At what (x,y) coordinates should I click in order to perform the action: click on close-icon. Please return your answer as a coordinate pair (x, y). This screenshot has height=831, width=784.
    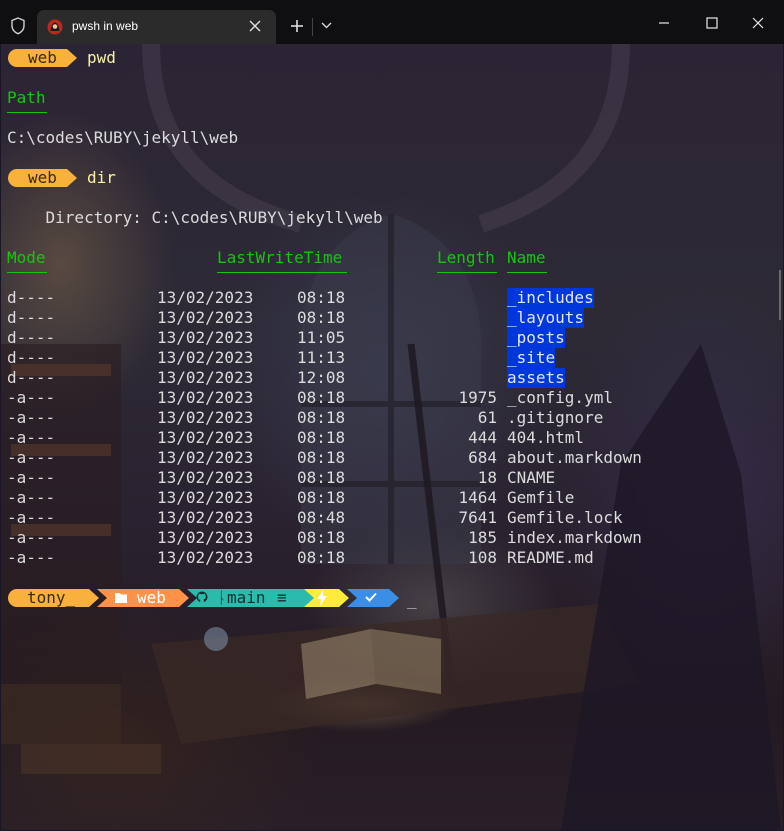
    Looking at the image, I should click on (758, 23).